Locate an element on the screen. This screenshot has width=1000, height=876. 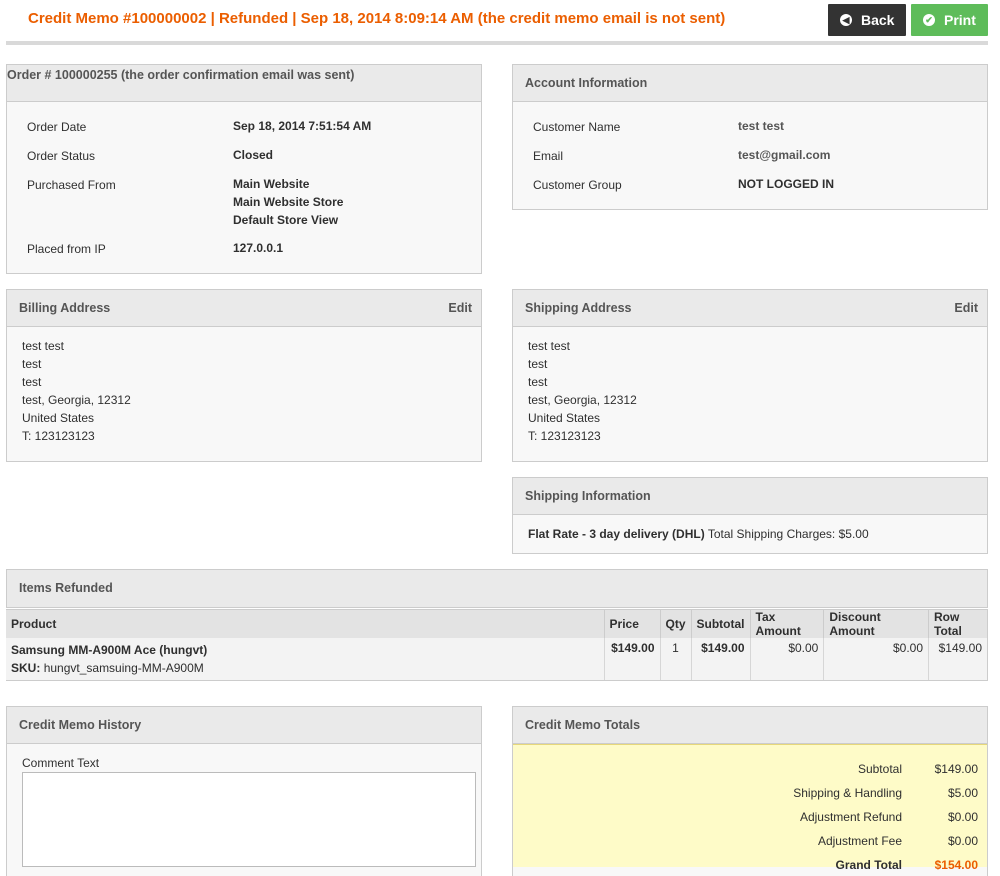
email-label: Email is located at coordinates (548, 156).